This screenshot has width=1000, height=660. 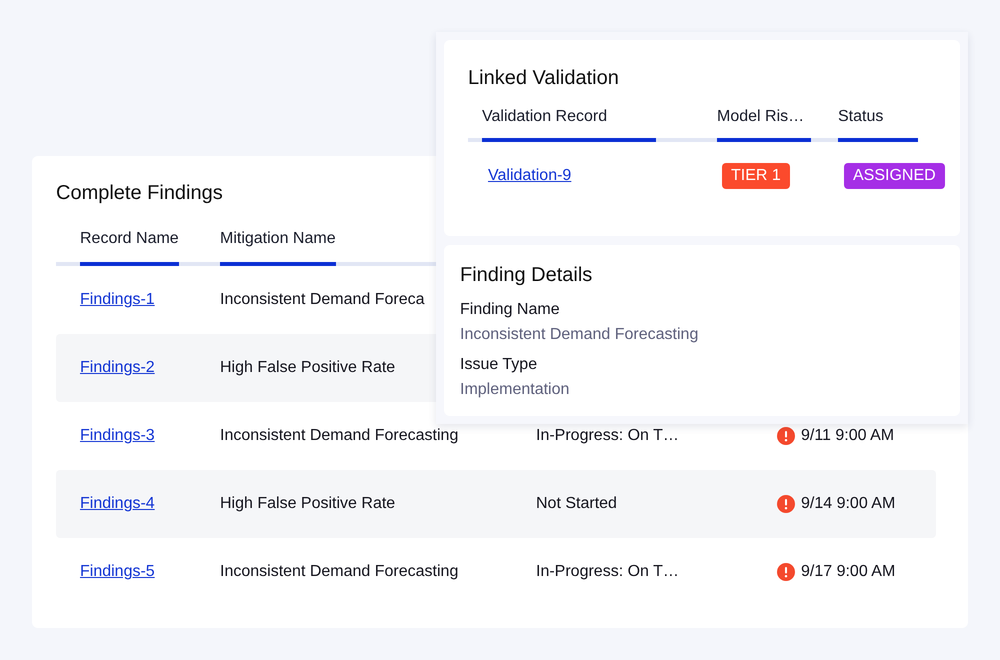 What do you see at coordinates (499, 365) in the screenshot?
I see `field-label: Issue Type` at bounding box center [499, 365].